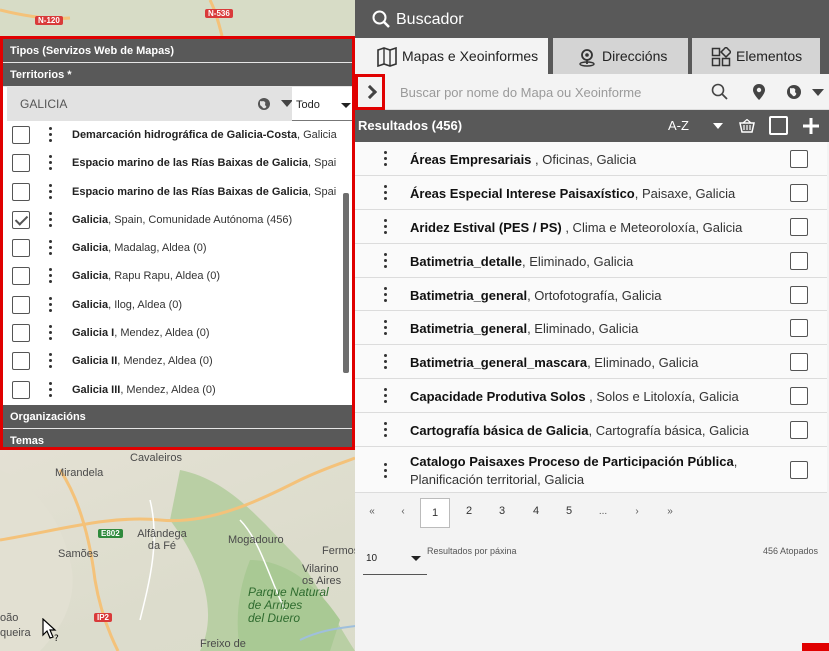  What do you see at coordinates (403, 511) in the screenshot?
I see `pagination-prev: ‹` at bounding box center [403, 511].